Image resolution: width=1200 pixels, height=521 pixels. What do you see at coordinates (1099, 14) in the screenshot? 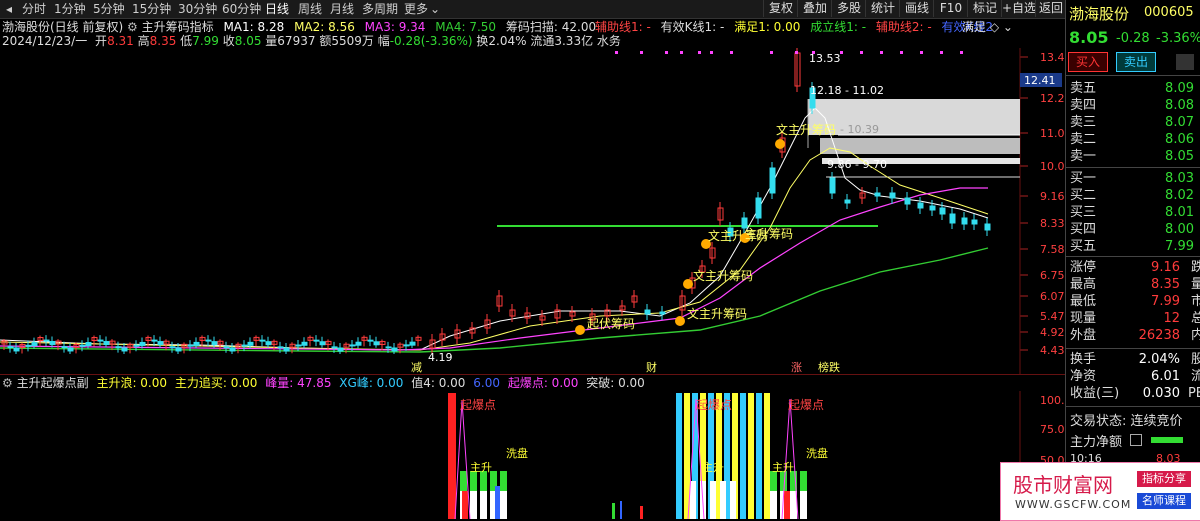
I see `stock-name: 渤海股份` at bounding box center [1099, 14].